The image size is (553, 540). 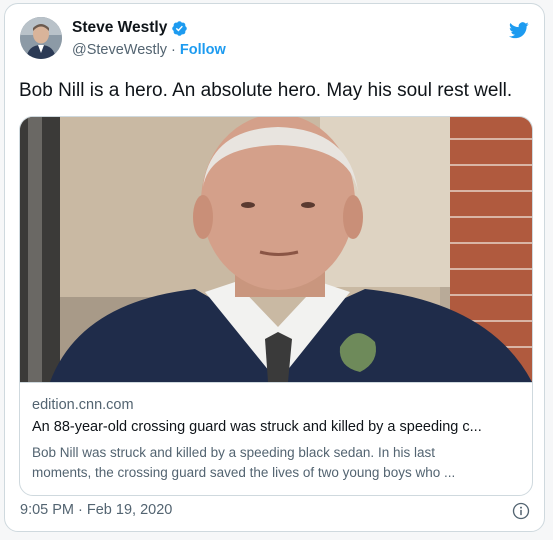 What do you see at coordinates (180, 28) in the screenshot?
I see `verified-badge-icon` at bounding box center [180, 28].